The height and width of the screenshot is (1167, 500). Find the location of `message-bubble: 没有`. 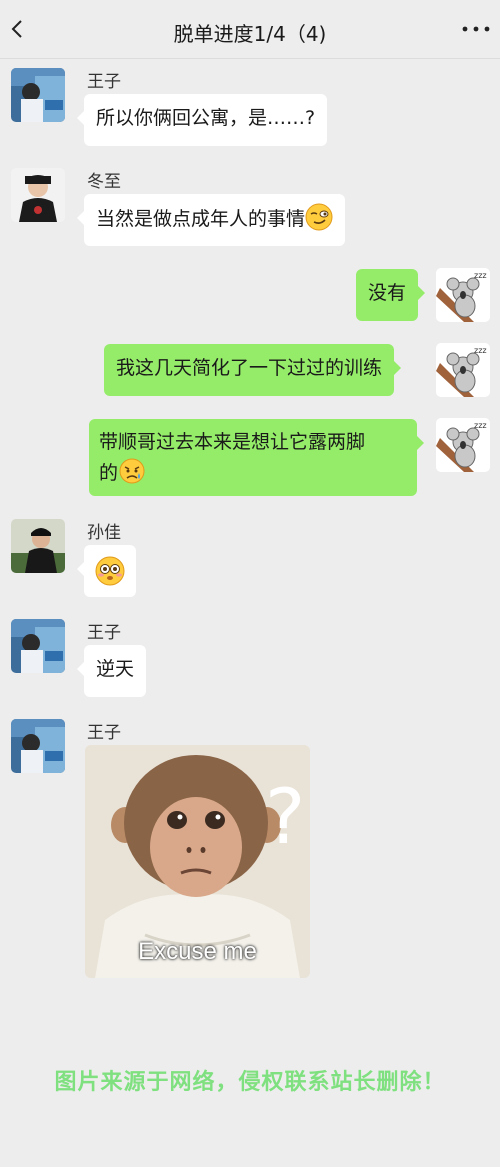

message-bubble: 没有 is located at coordinates (391, 295).